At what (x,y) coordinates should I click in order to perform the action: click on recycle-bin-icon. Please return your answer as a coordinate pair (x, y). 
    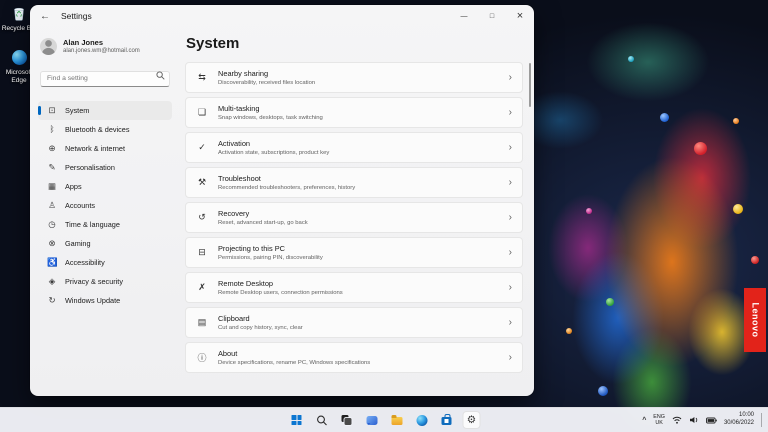
    Looking at the image, I should click on (19, 14).